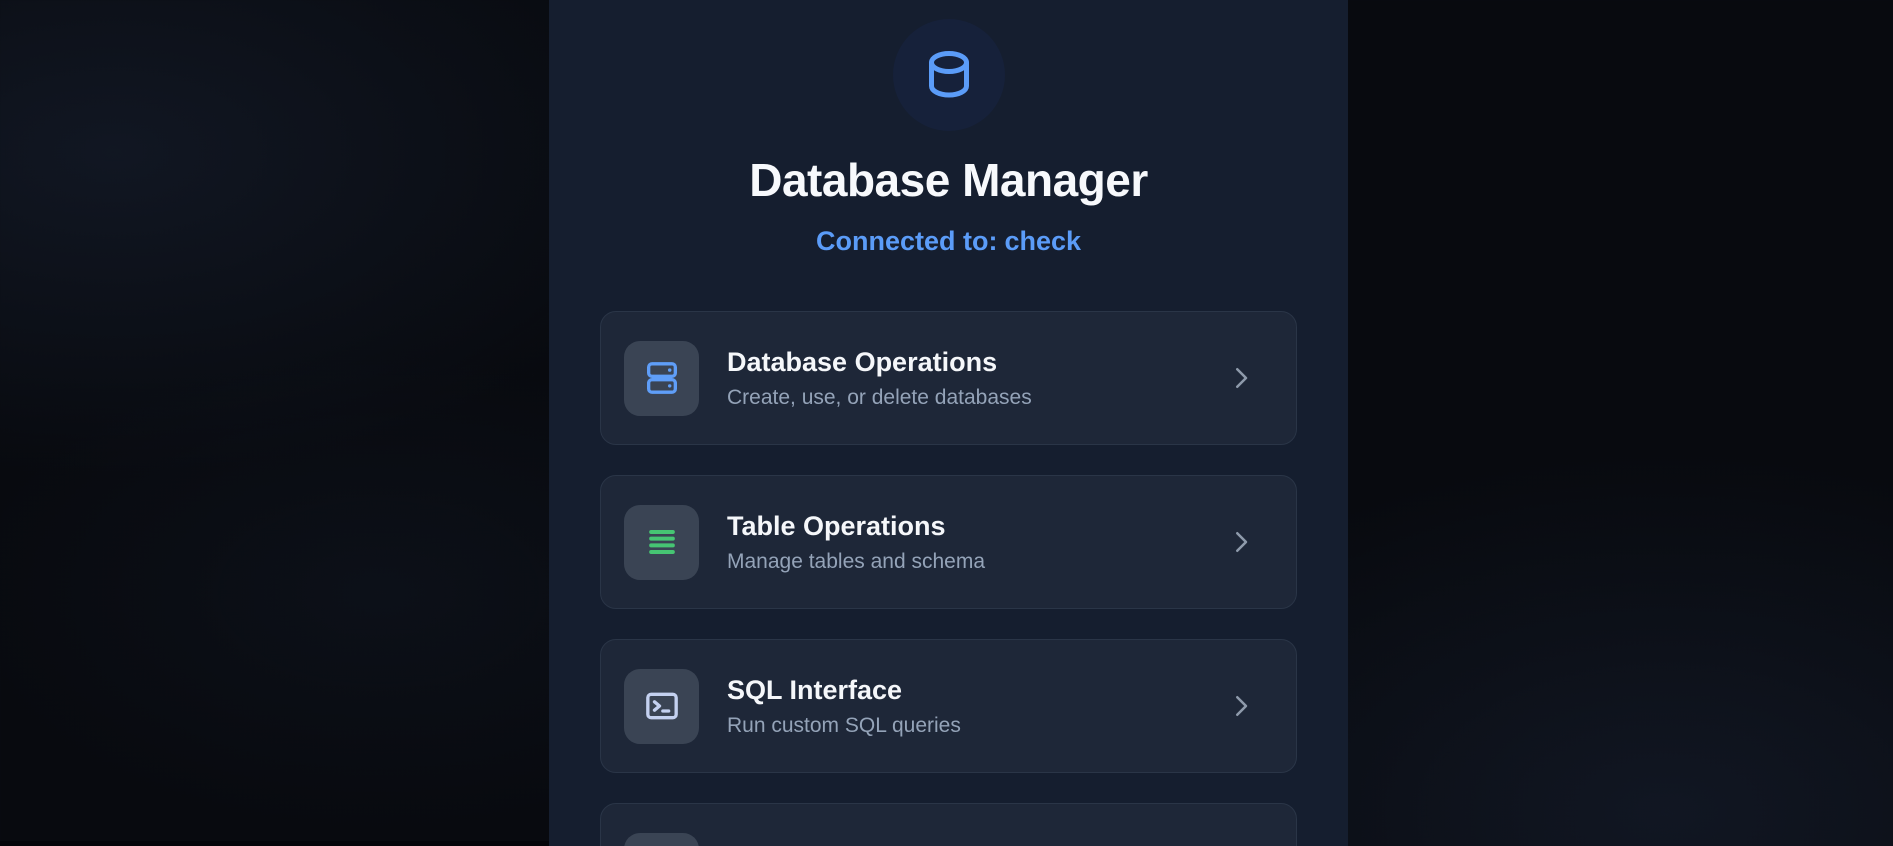  I want to click on app-logo, so click(948, 75).